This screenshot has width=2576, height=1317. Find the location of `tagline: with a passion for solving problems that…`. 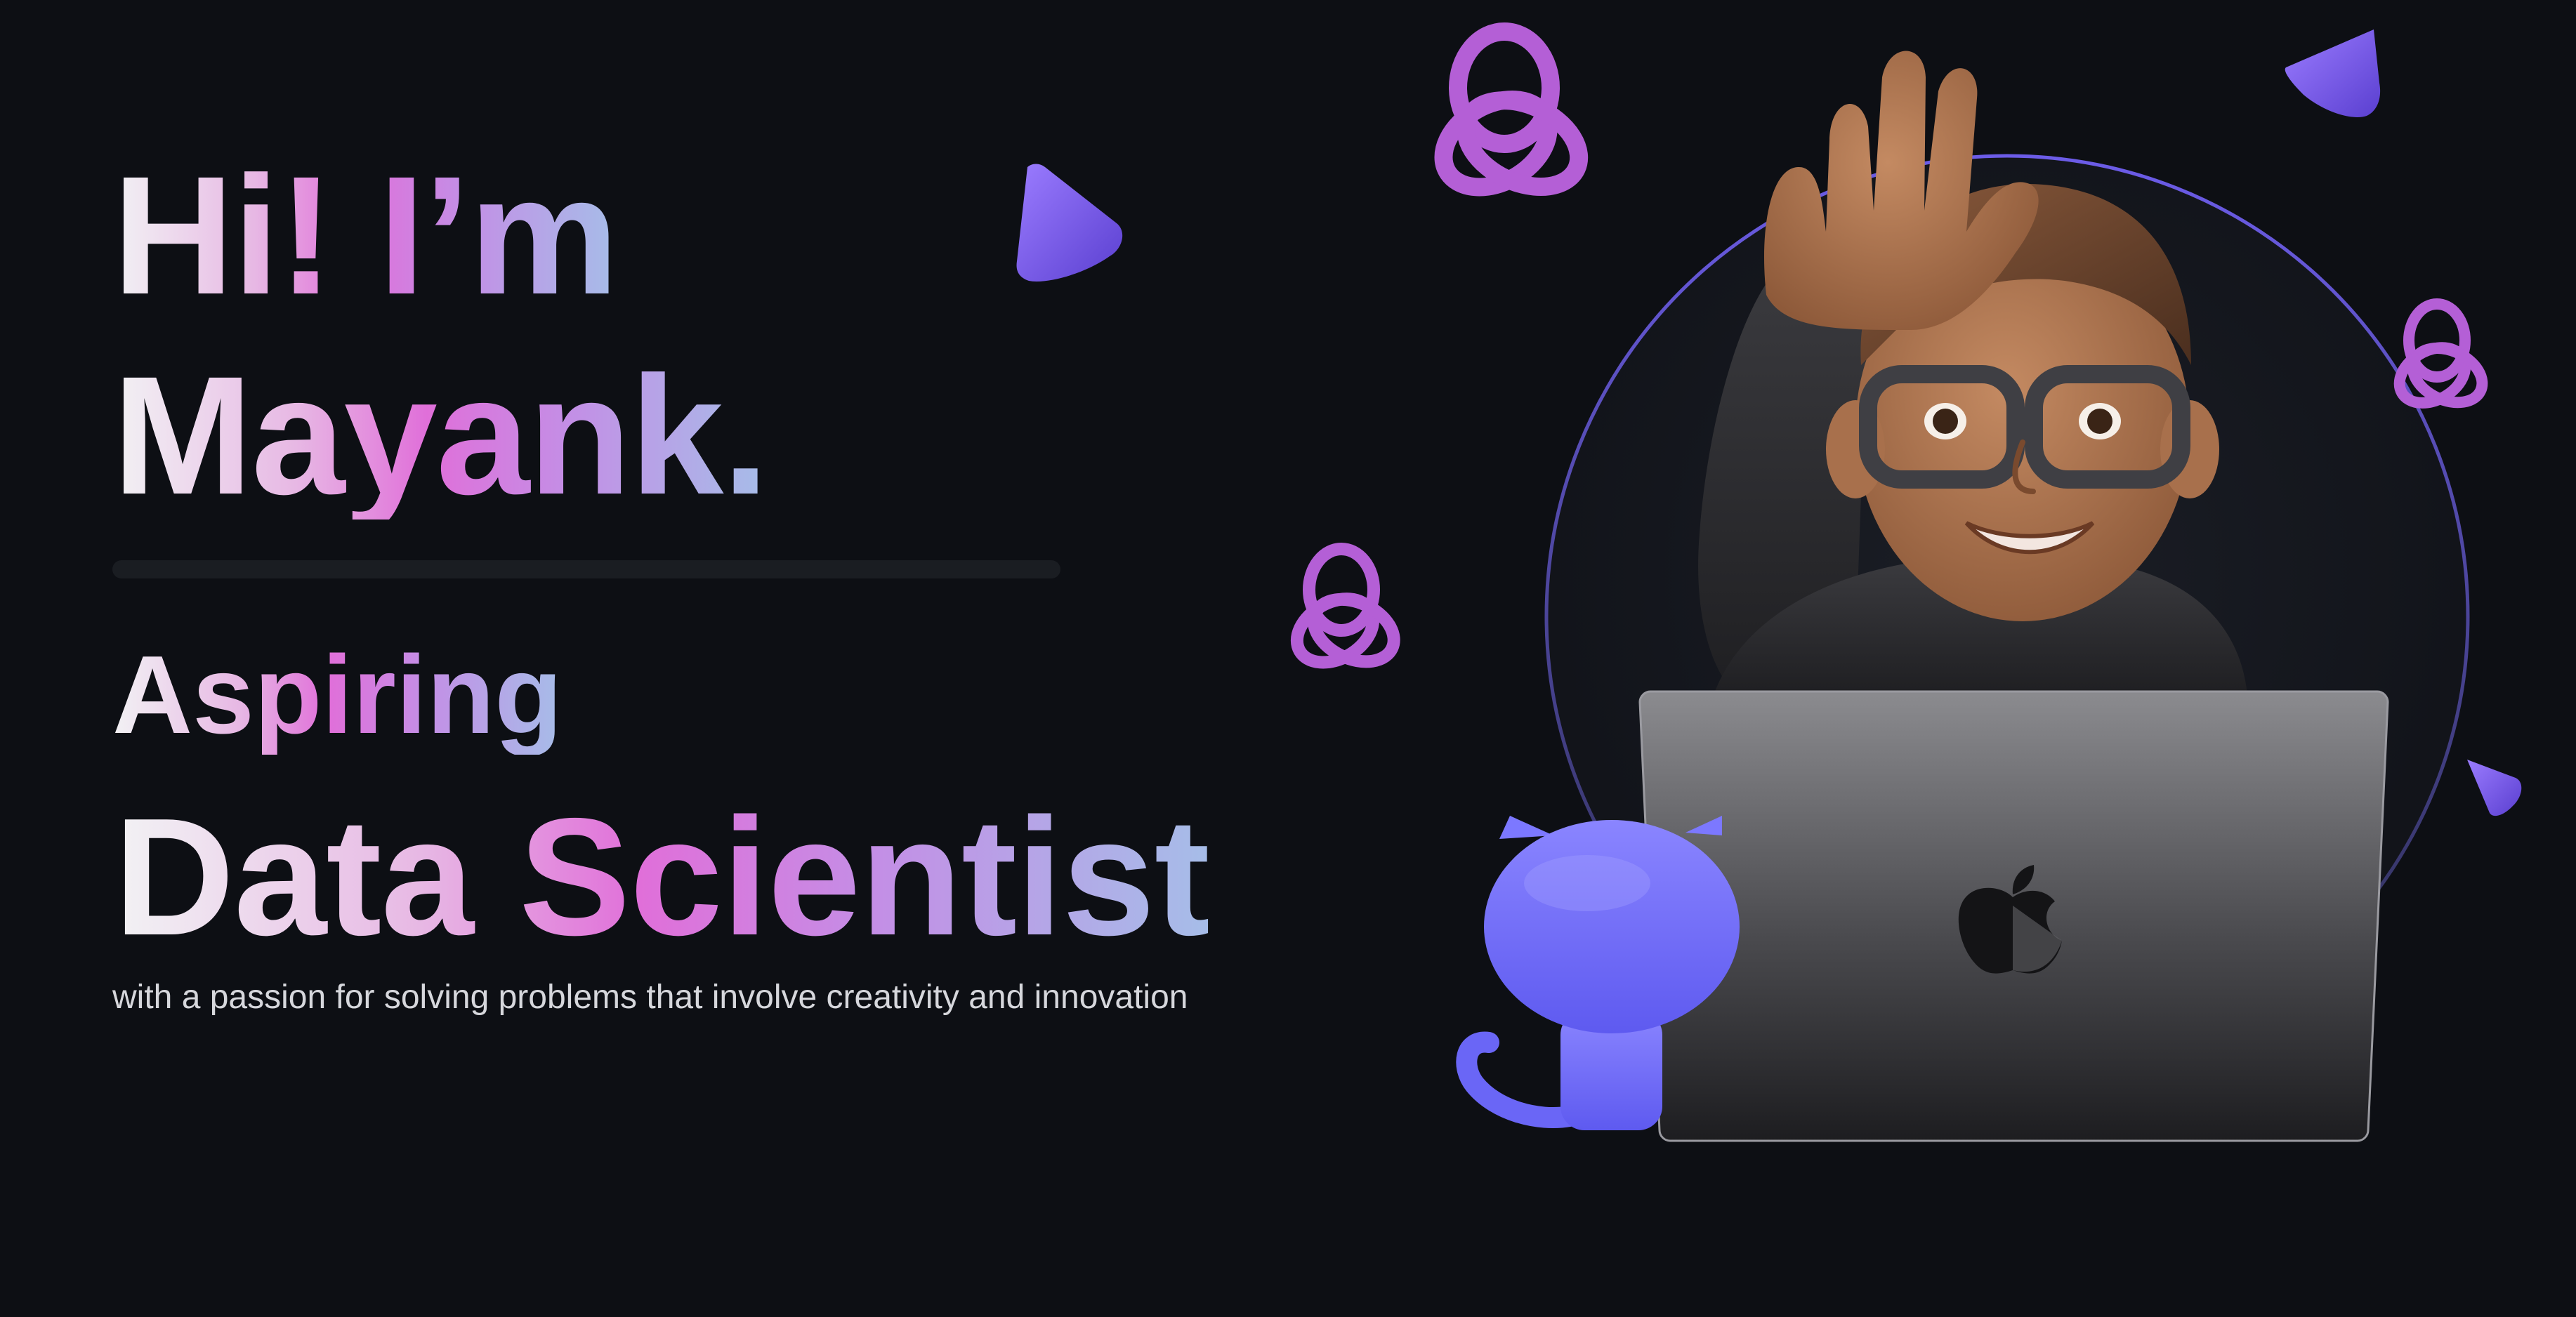

tagline: with a passion for solving problems that… is located at coordinates (650, 997).